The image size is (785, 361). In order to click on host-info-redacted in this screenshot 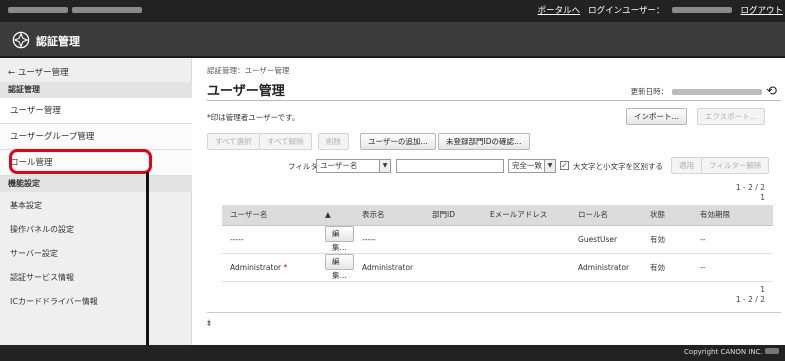, I will do `click(83, 10)`.